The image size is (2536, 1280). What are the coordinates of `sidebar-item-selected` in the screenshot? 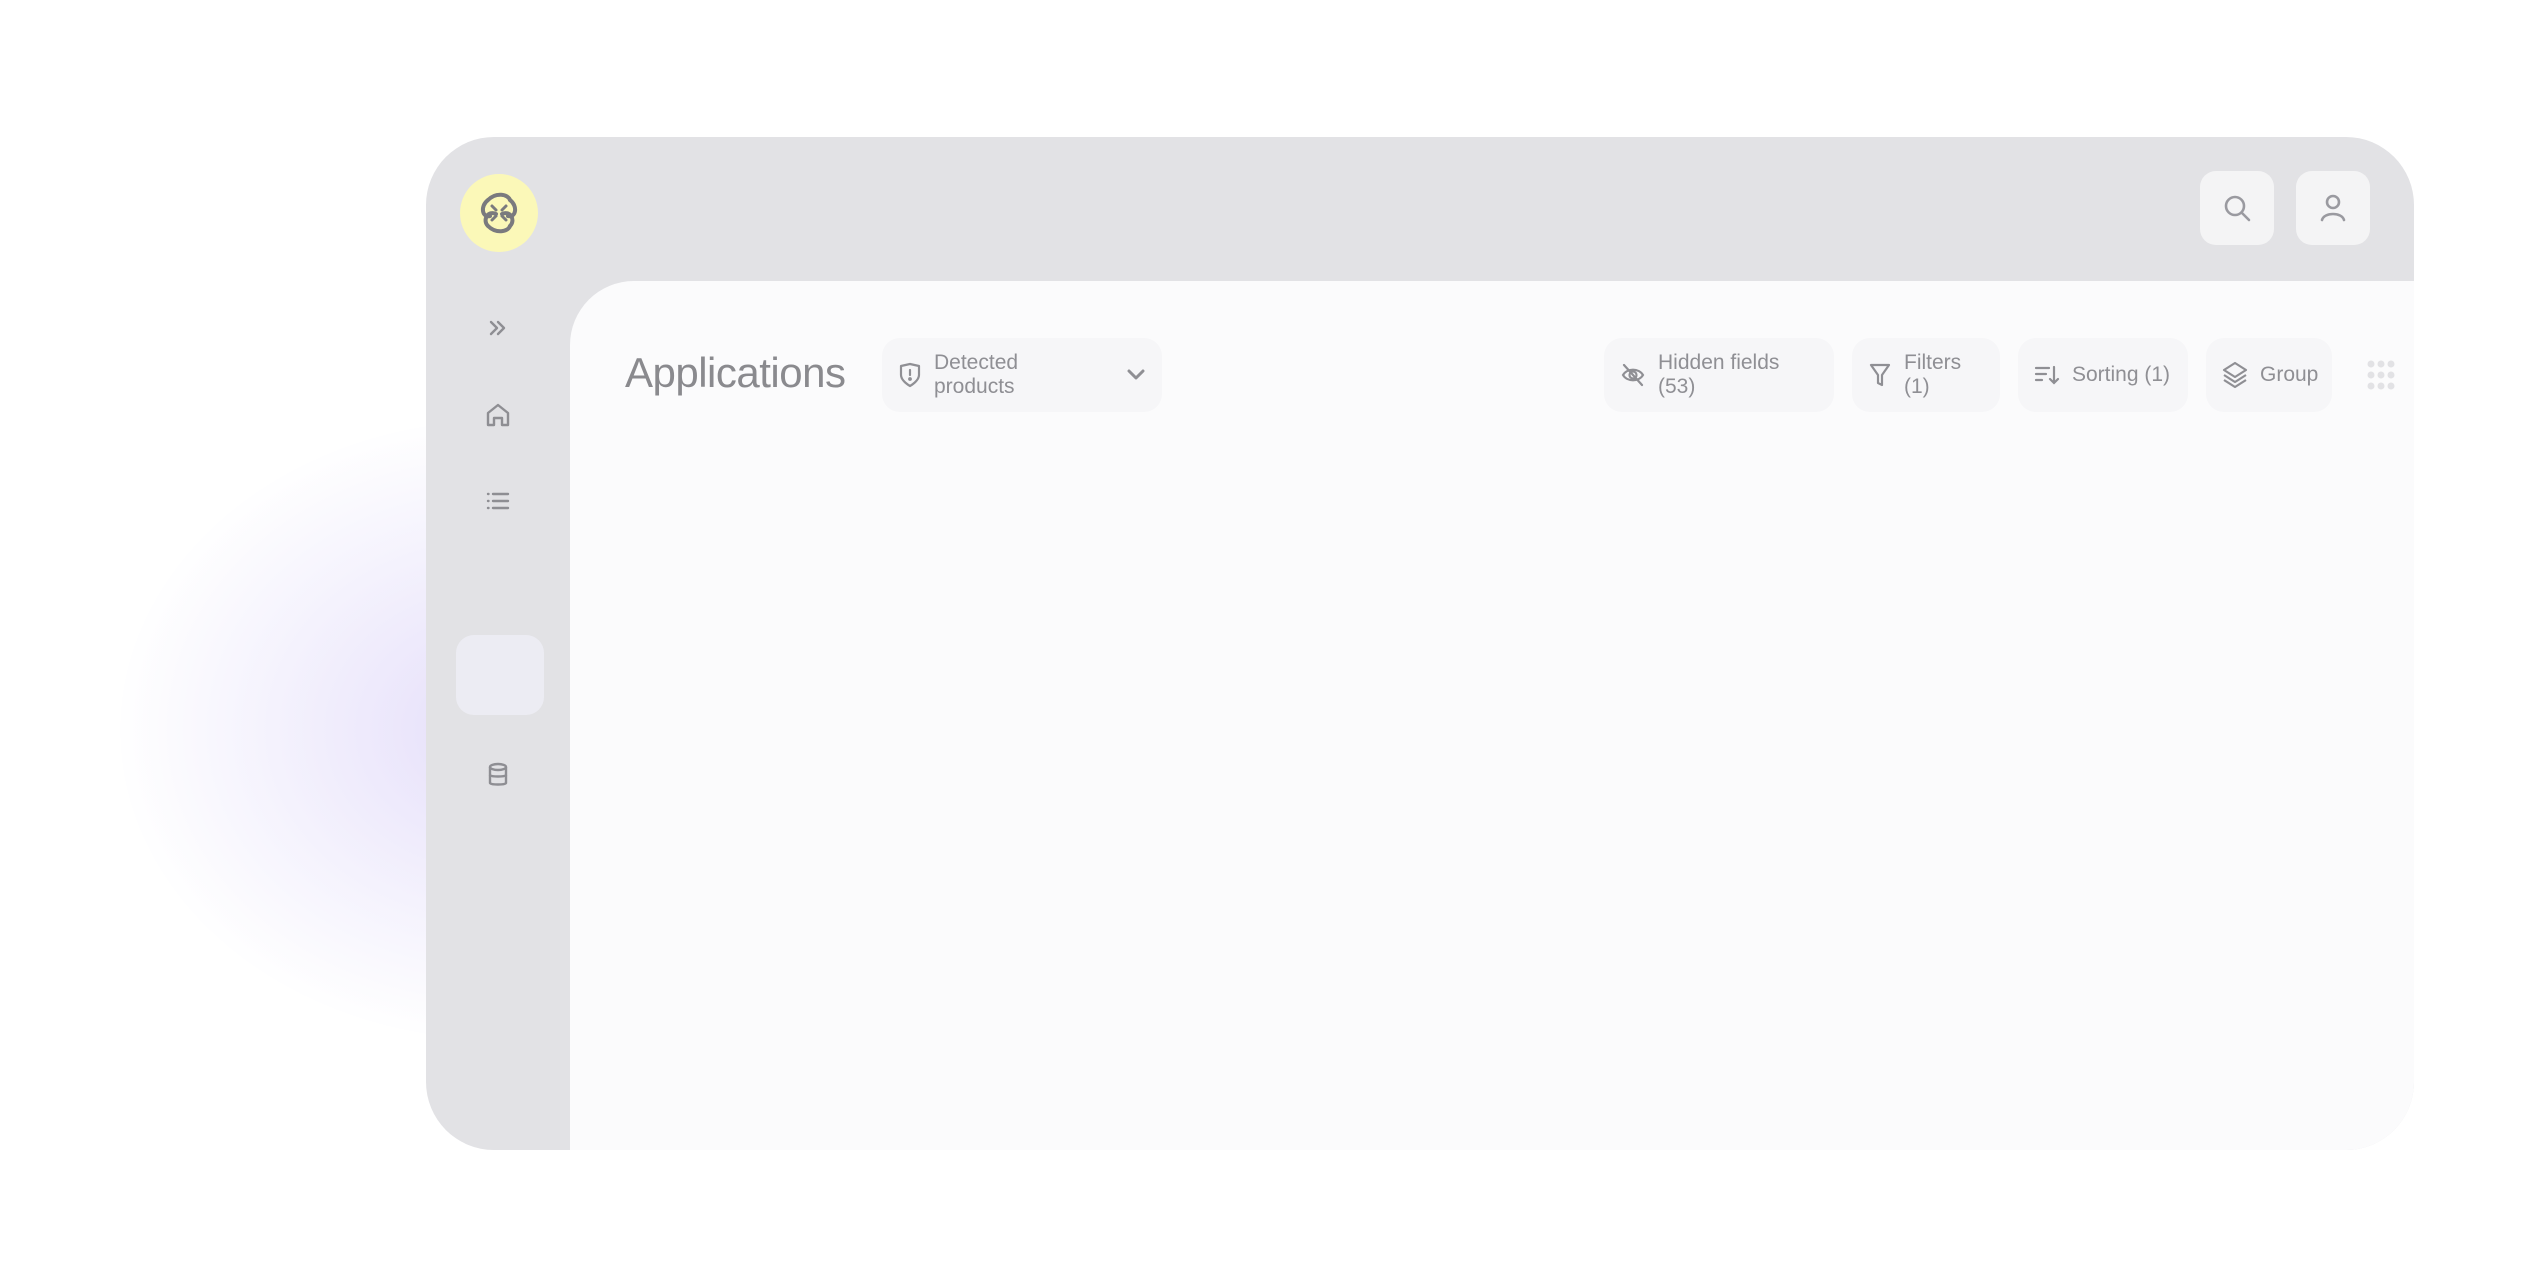 It's located at (500, 675).